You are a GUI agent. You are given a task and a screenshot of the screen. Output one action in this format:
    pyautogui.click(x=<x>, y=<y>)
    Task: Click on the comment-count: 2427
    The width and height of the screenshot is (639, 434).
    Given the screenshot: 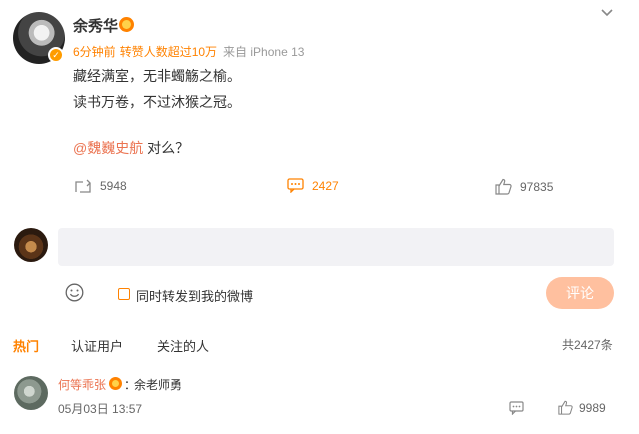 What is the action you would take?
    pyautogui.click(x=325, y=185)
    